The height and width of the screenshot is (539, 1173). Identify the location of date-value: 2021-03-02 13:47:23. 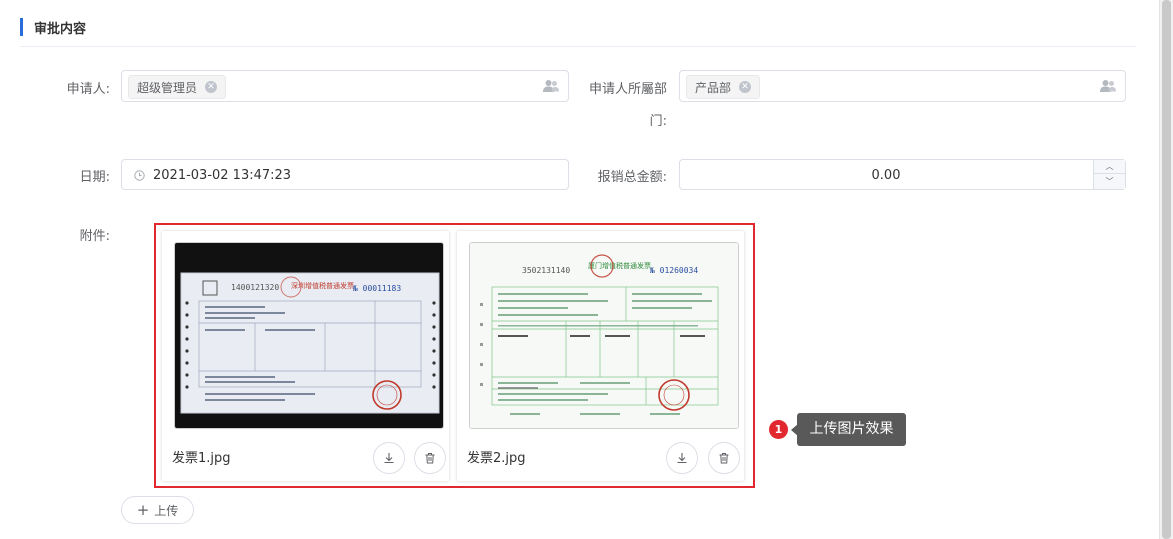
(222, 175).